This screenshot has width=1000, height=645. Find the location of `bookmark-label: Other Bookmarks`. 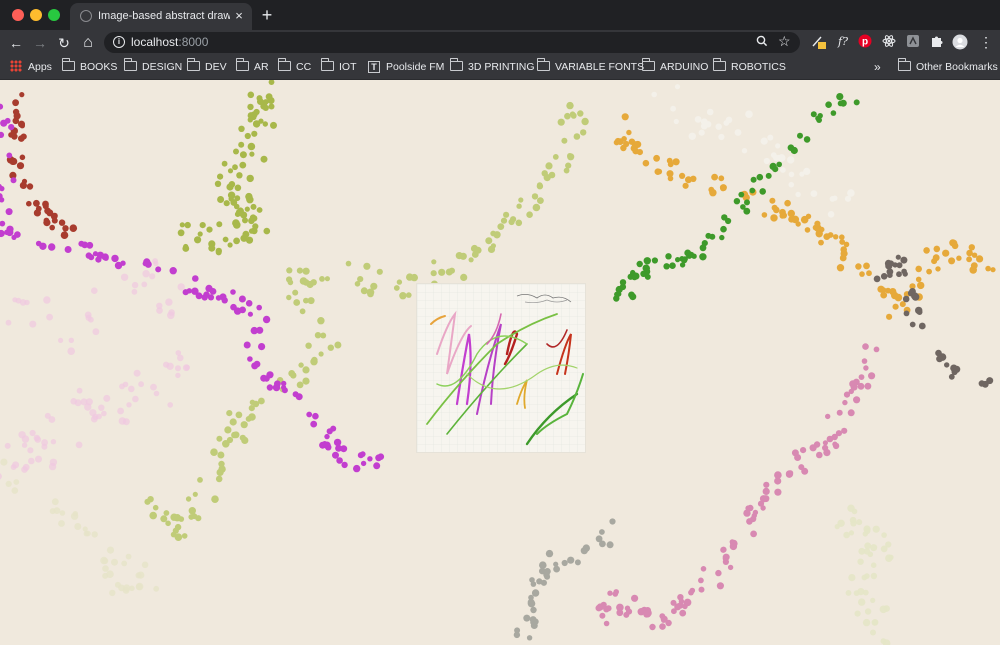

bookmark-label: Other Bookmarks is located at coordinates (957, 67).